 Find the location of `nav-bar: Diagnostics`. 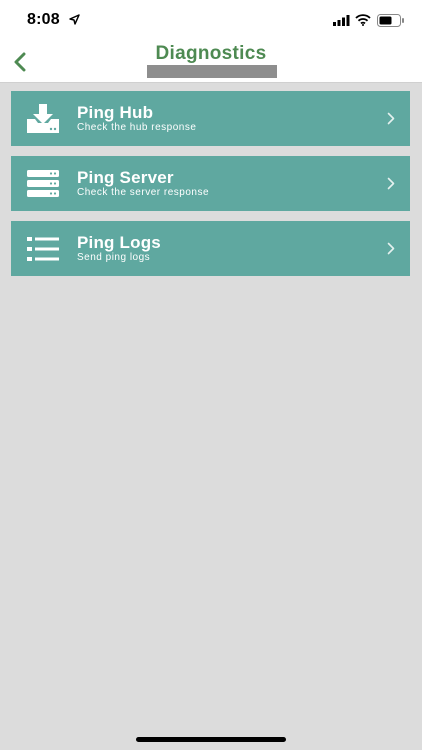

nav-bar: Diagnostics is located at coordinates (211, 61).